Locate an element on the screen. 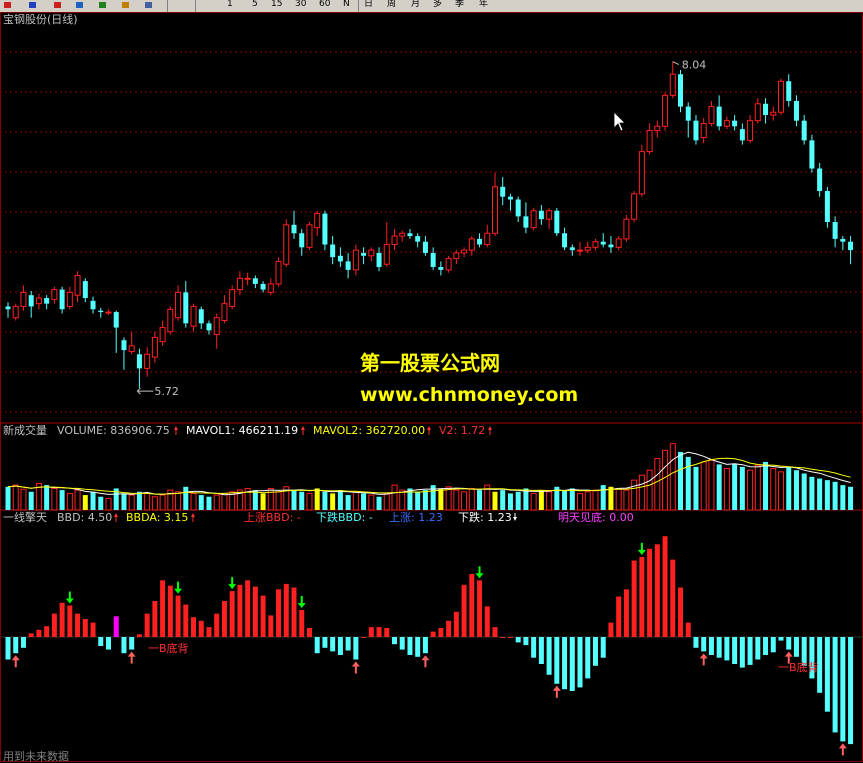 The width and height of the screenshot is (863, 763). high-price-label: 8.04 is located at coordinates (694, 65).